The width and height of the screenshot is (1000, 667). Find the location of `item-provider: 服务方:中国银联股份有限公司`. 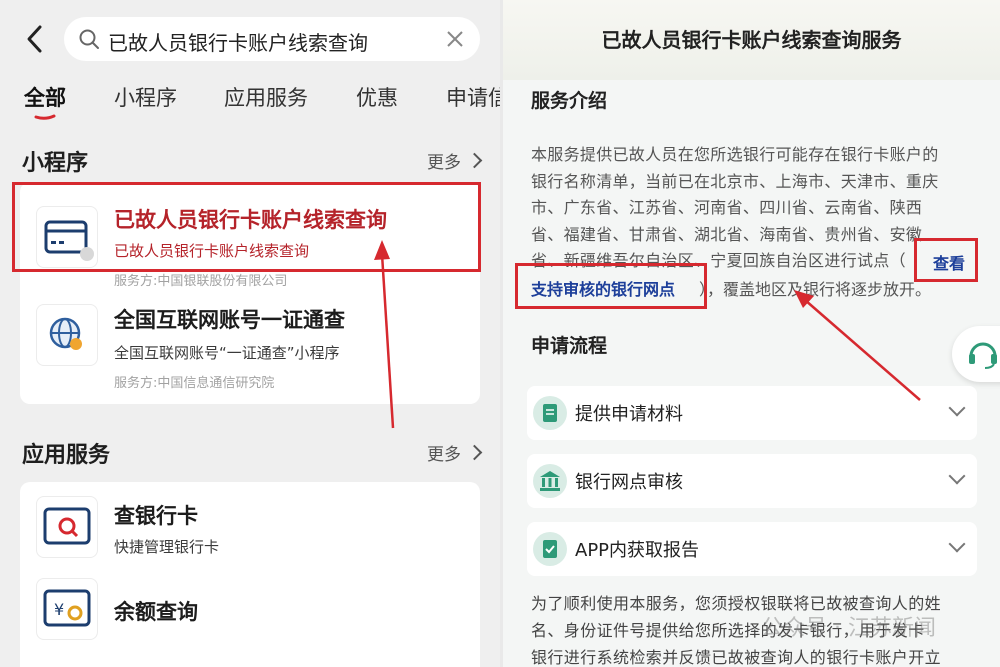

item-provider: 服务方:中国银联股份有限公司 is located at coordinates (201, 281).